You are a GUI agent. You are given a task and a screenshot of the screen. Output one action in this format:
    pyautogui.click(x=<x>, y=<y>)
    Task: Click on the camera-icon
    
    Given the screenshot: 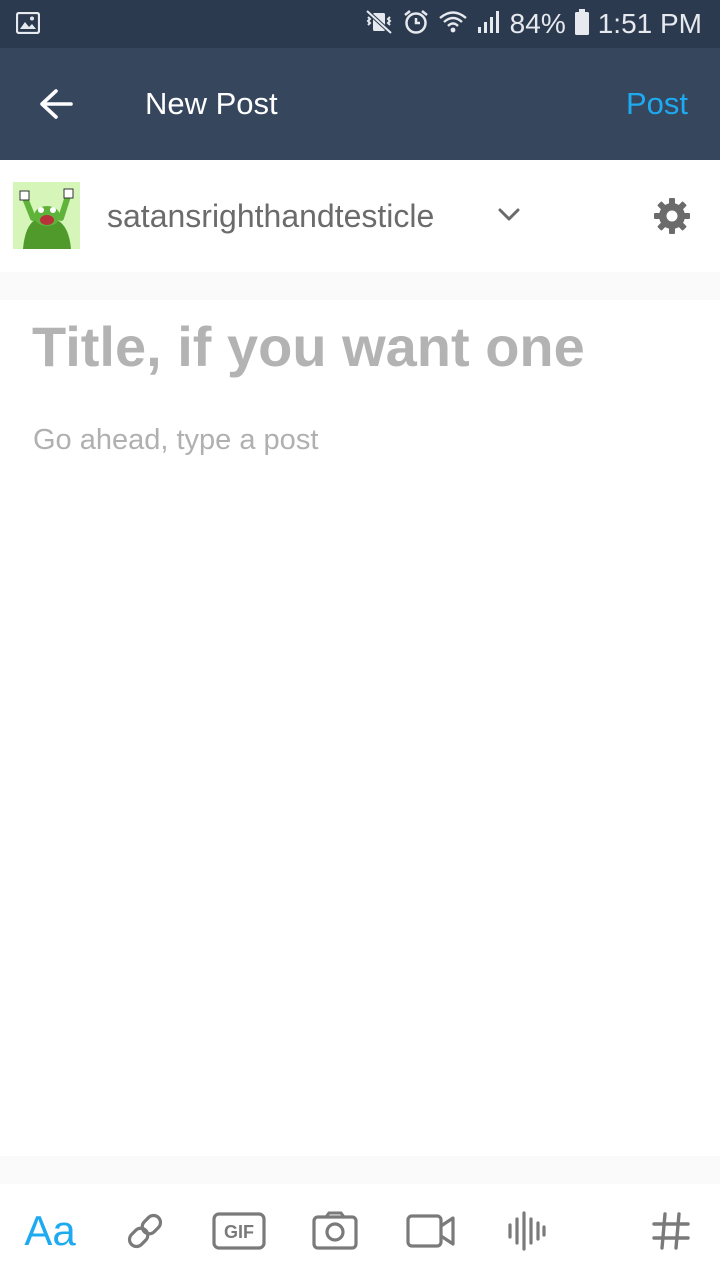 What is the action you would take?
    pyautogui.click(x=335, y=1231)
    